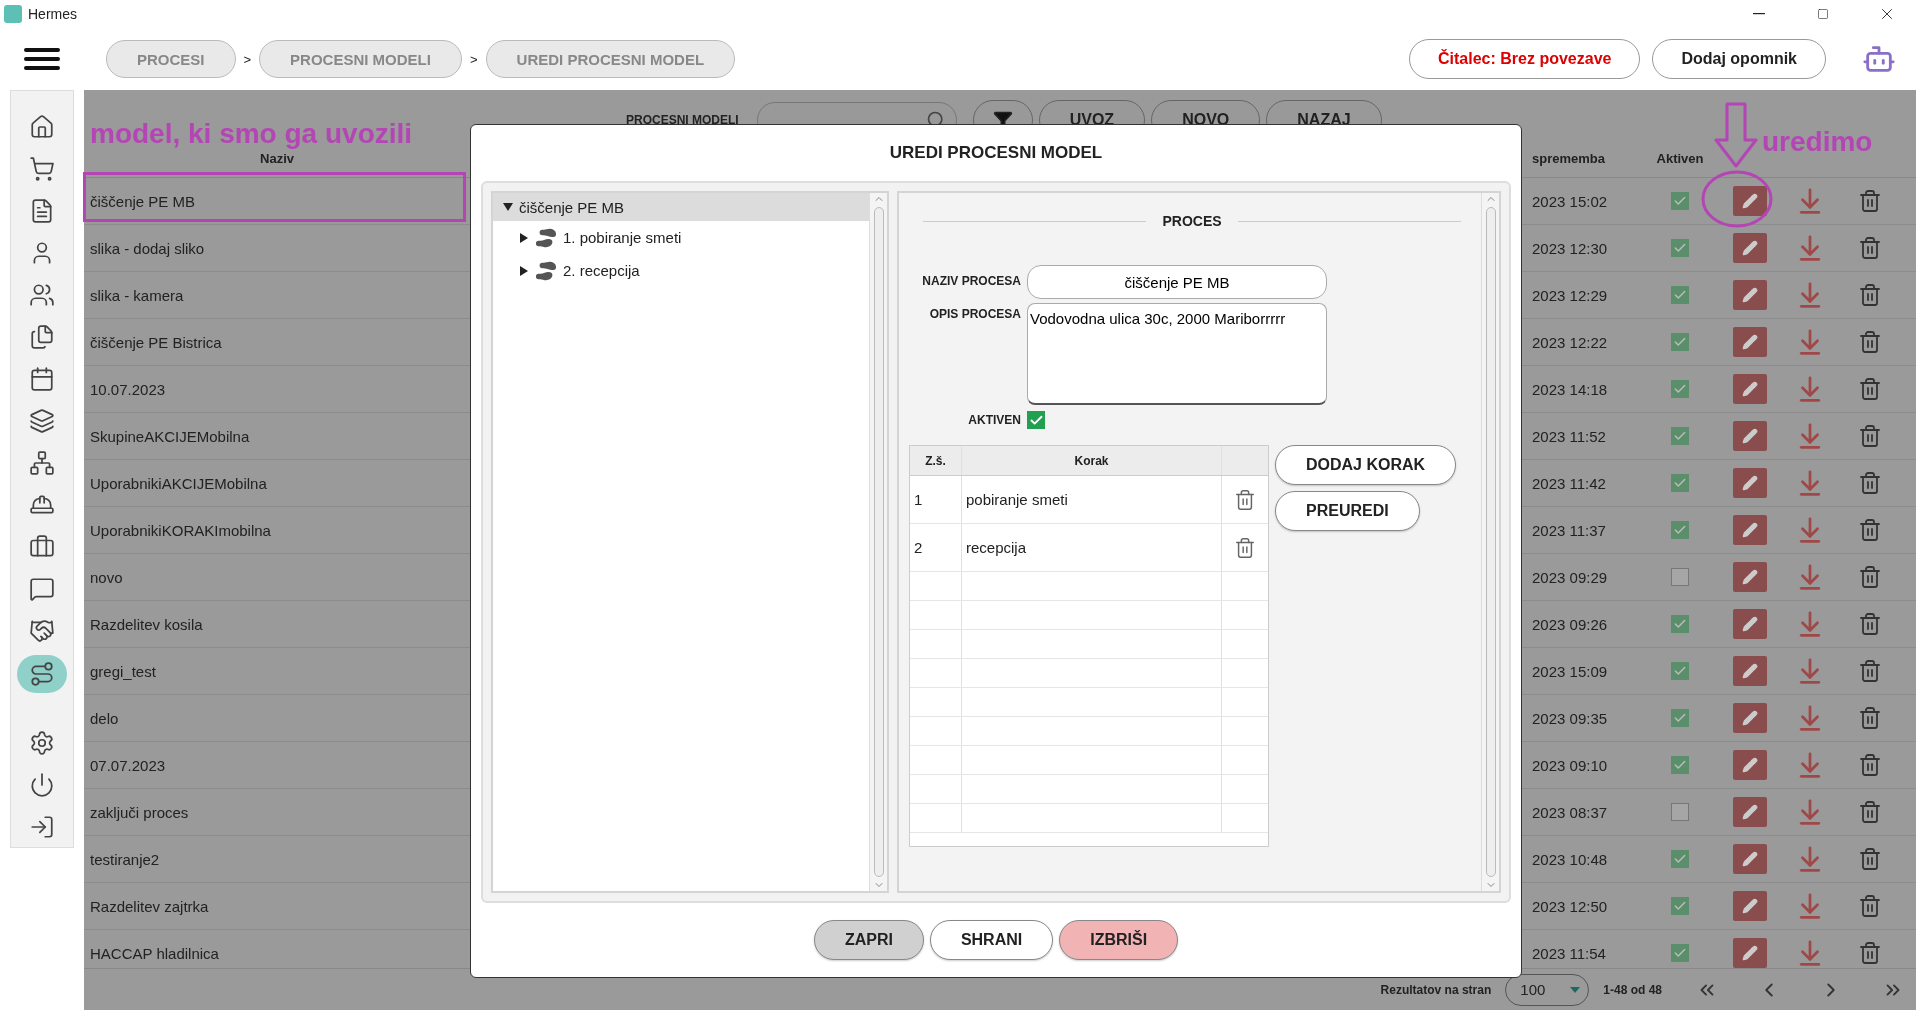 Image resolution: width=1916 pixels, height=1026 pixels. Describe the element at coordinates (991, 940) in the screenshot. I see `save-button: SHRANI` at that location.